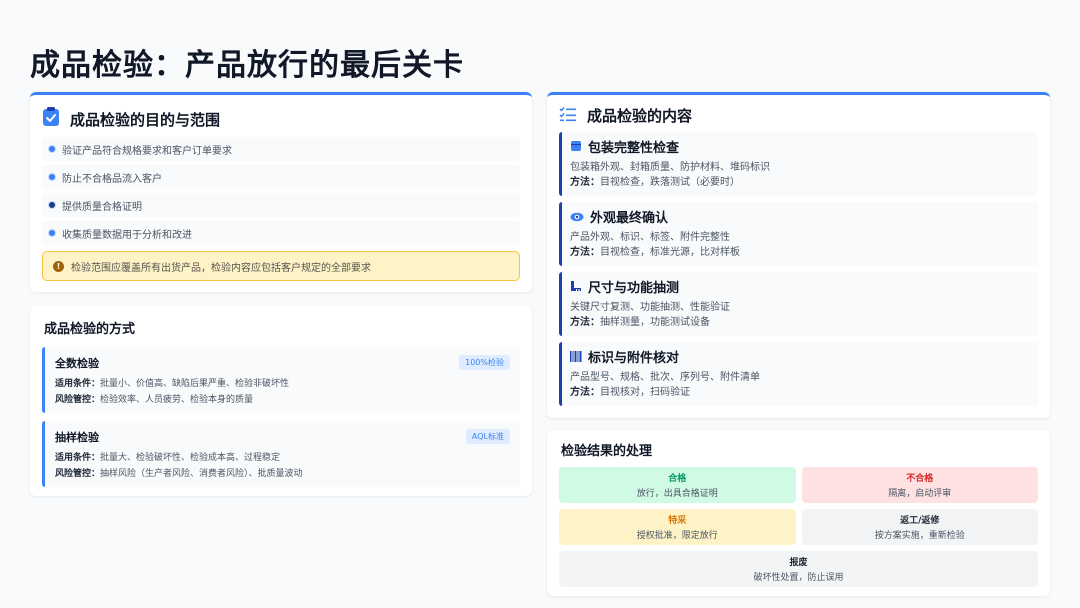 The height and width of the screenshot is (608, 1080). I want to click on content-item-title: 尺寸与功能抽测, so click(634, 288).